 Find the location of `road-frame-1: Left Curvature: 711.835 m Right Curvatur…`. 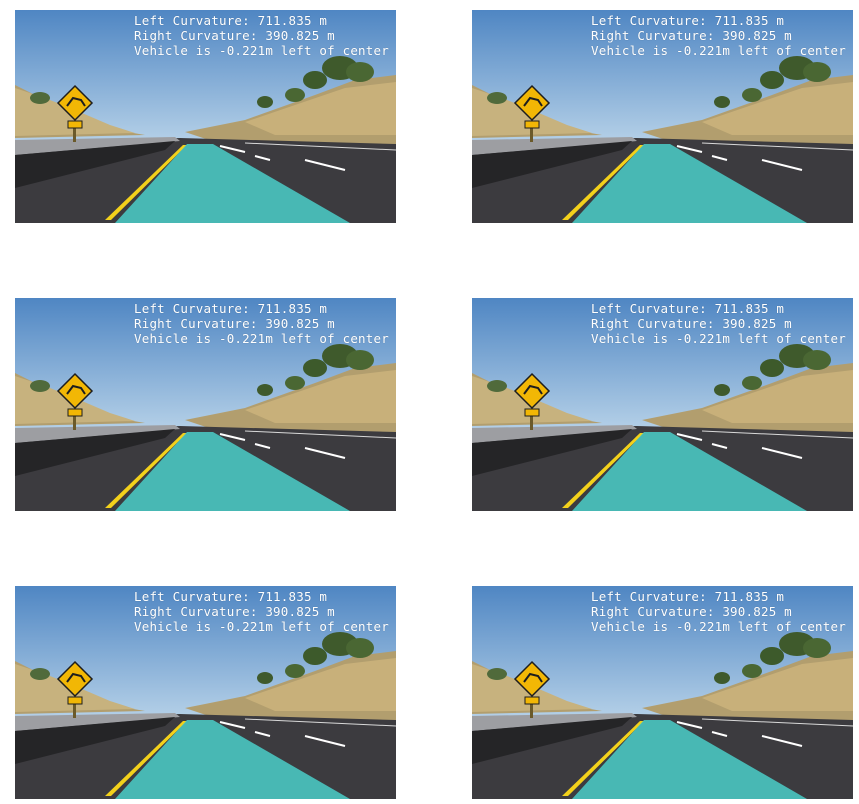

road-frame-1: Left Curvature: 711.835 m Right Curvatur… is located at coordinates (205, 116).